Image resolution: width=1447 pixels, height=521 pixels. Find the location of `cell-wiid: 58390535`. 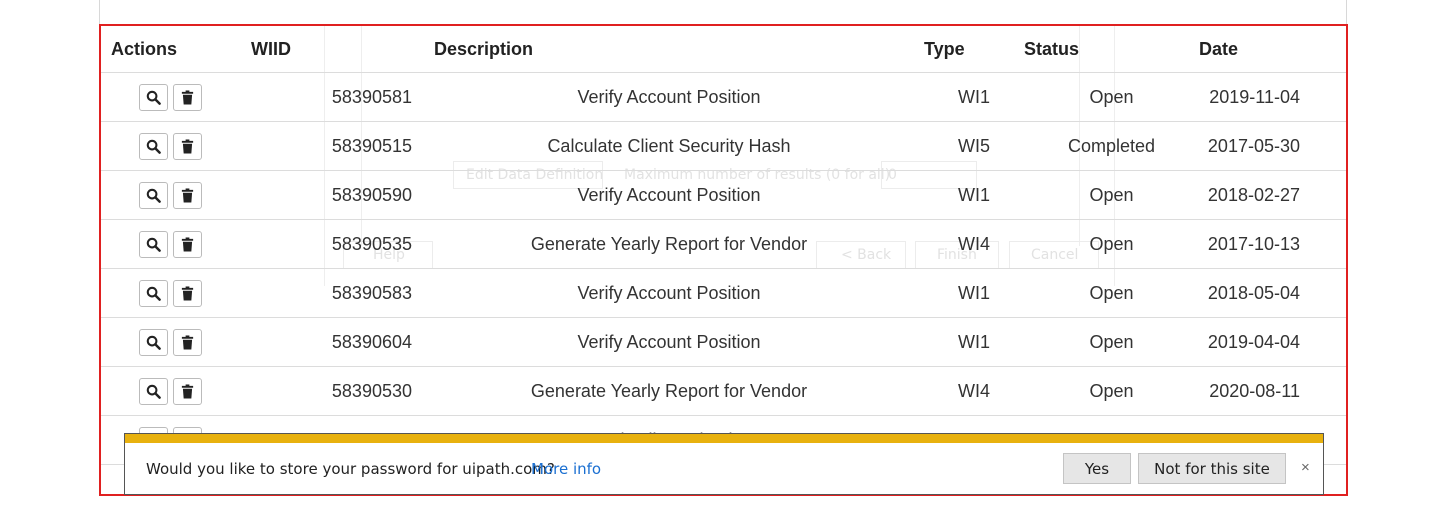

cell-wiid: 58390535 is located at coordinates (332, 244).